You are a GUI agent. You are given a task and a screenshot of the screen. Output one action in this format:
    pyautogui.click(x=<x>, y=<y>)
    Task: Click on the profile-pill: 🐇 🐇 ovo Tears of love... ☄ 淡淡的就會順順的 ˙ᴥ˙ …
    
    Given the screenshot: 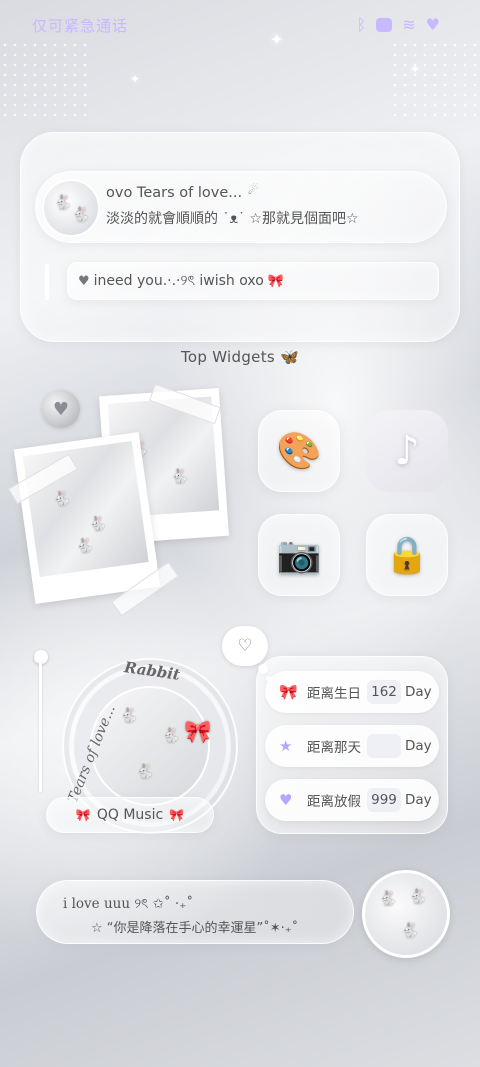 What is the action you would take?
    pyautogui.click(x=241, y=207)
    